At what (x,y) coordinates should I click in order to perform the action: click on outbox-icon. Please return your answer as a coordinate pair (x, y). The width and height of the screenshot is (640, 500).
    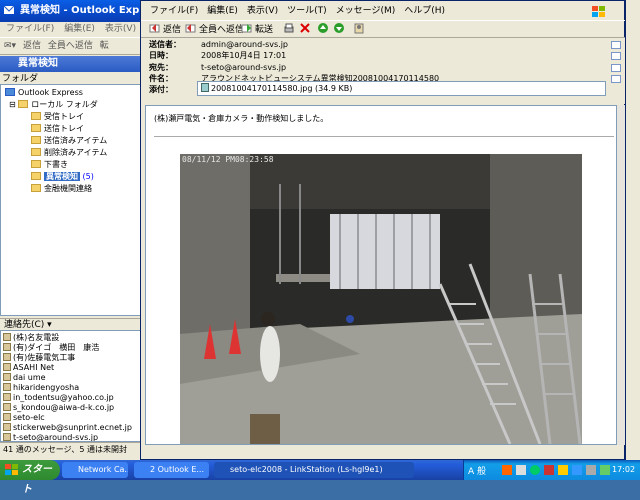
    Looking at the image, I should click on (36, 128).